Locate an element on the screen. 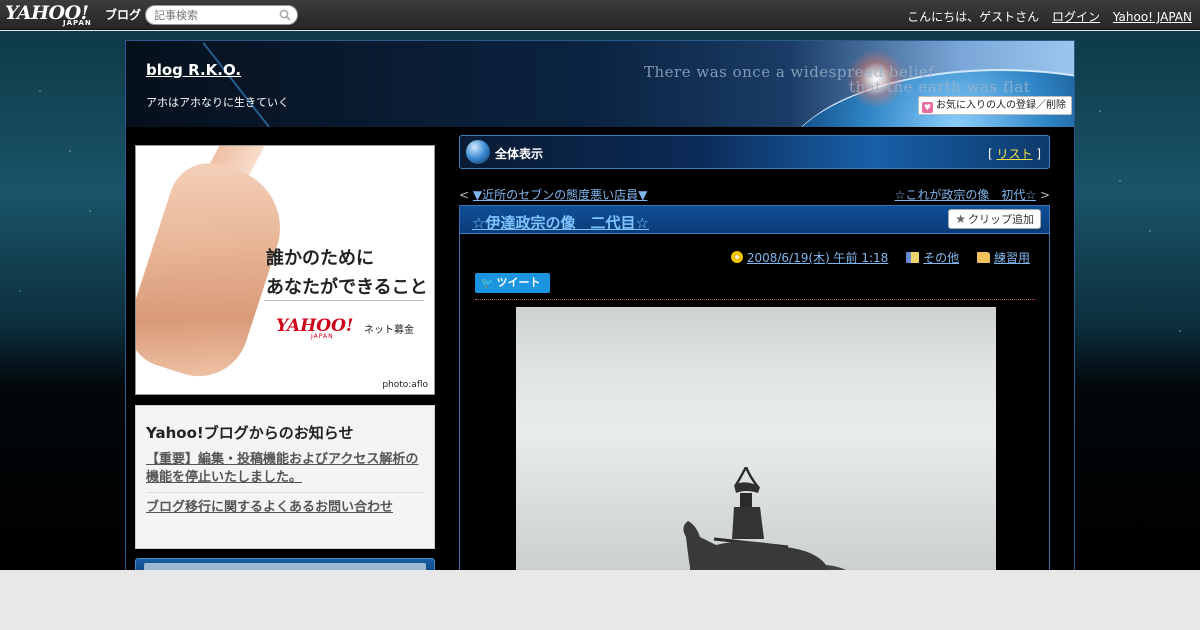 This screenshot has width=1200, height=630. list-bracket-close: ] is located at coordinates (1038, 154).